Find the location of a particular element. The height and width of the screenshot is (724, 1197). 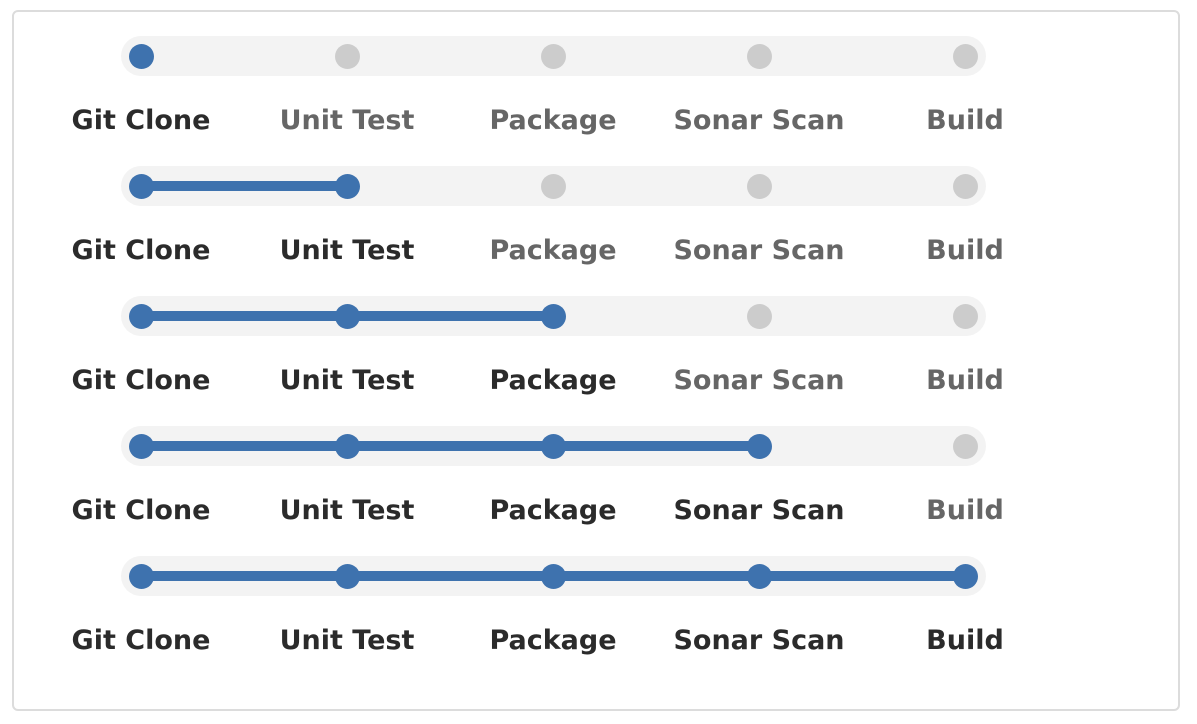

step-label-sonar-scan: Sonar Scan is located at coordinates (759, 640).